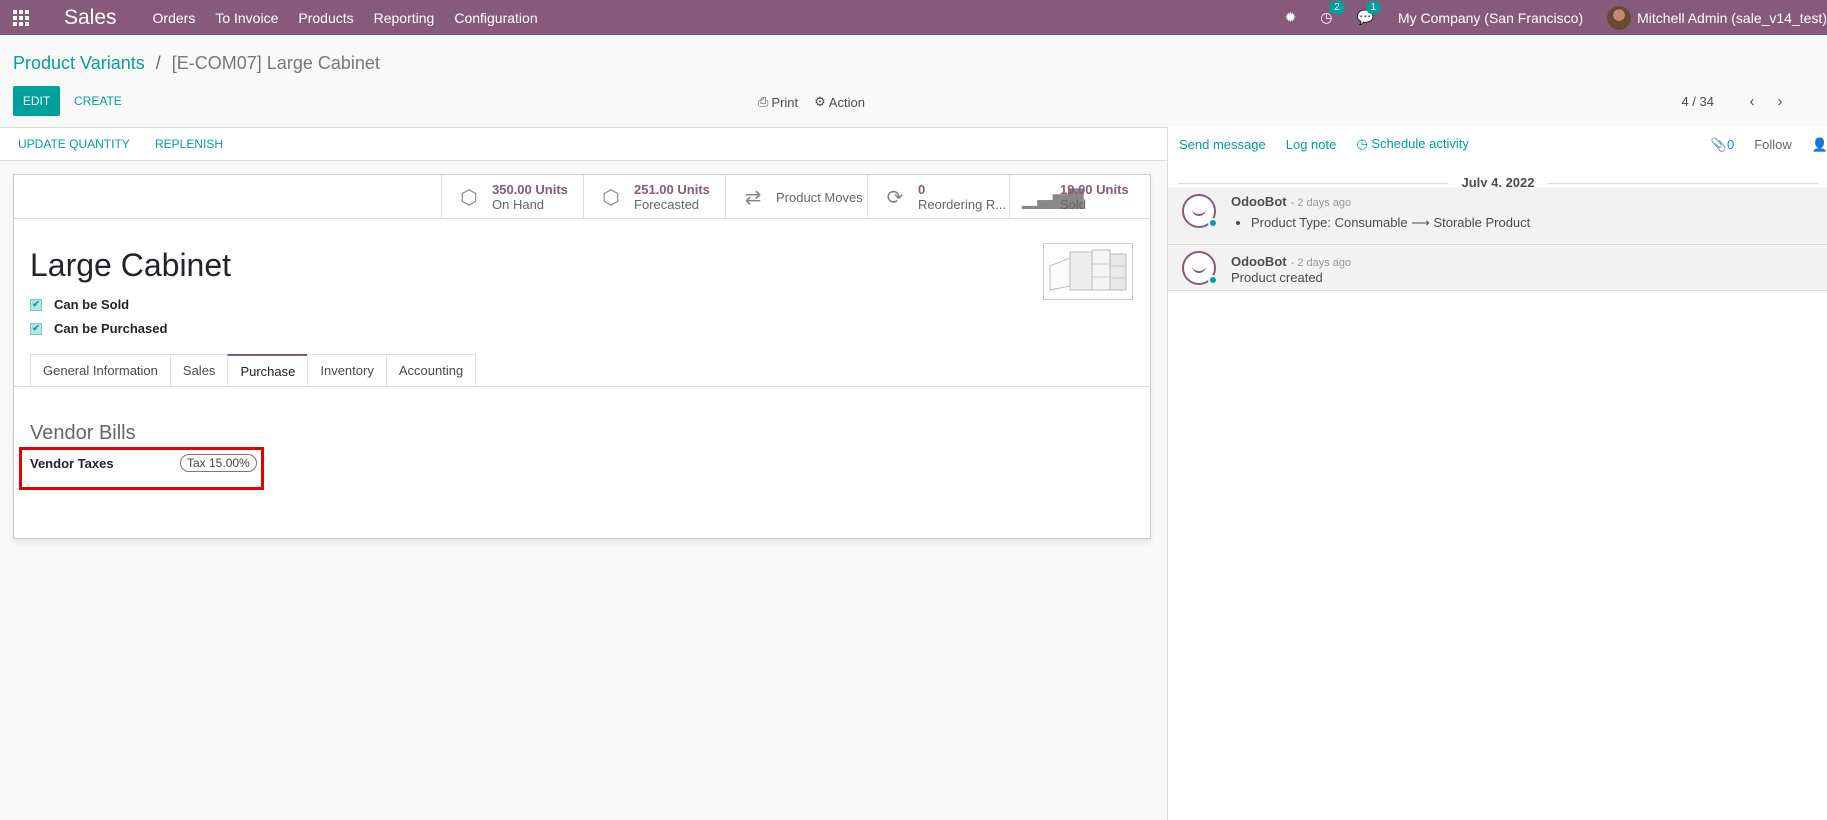  Describe the element at coordinates (36, 101) in the screenshot. I see `edit-button: EDIT` at that location.